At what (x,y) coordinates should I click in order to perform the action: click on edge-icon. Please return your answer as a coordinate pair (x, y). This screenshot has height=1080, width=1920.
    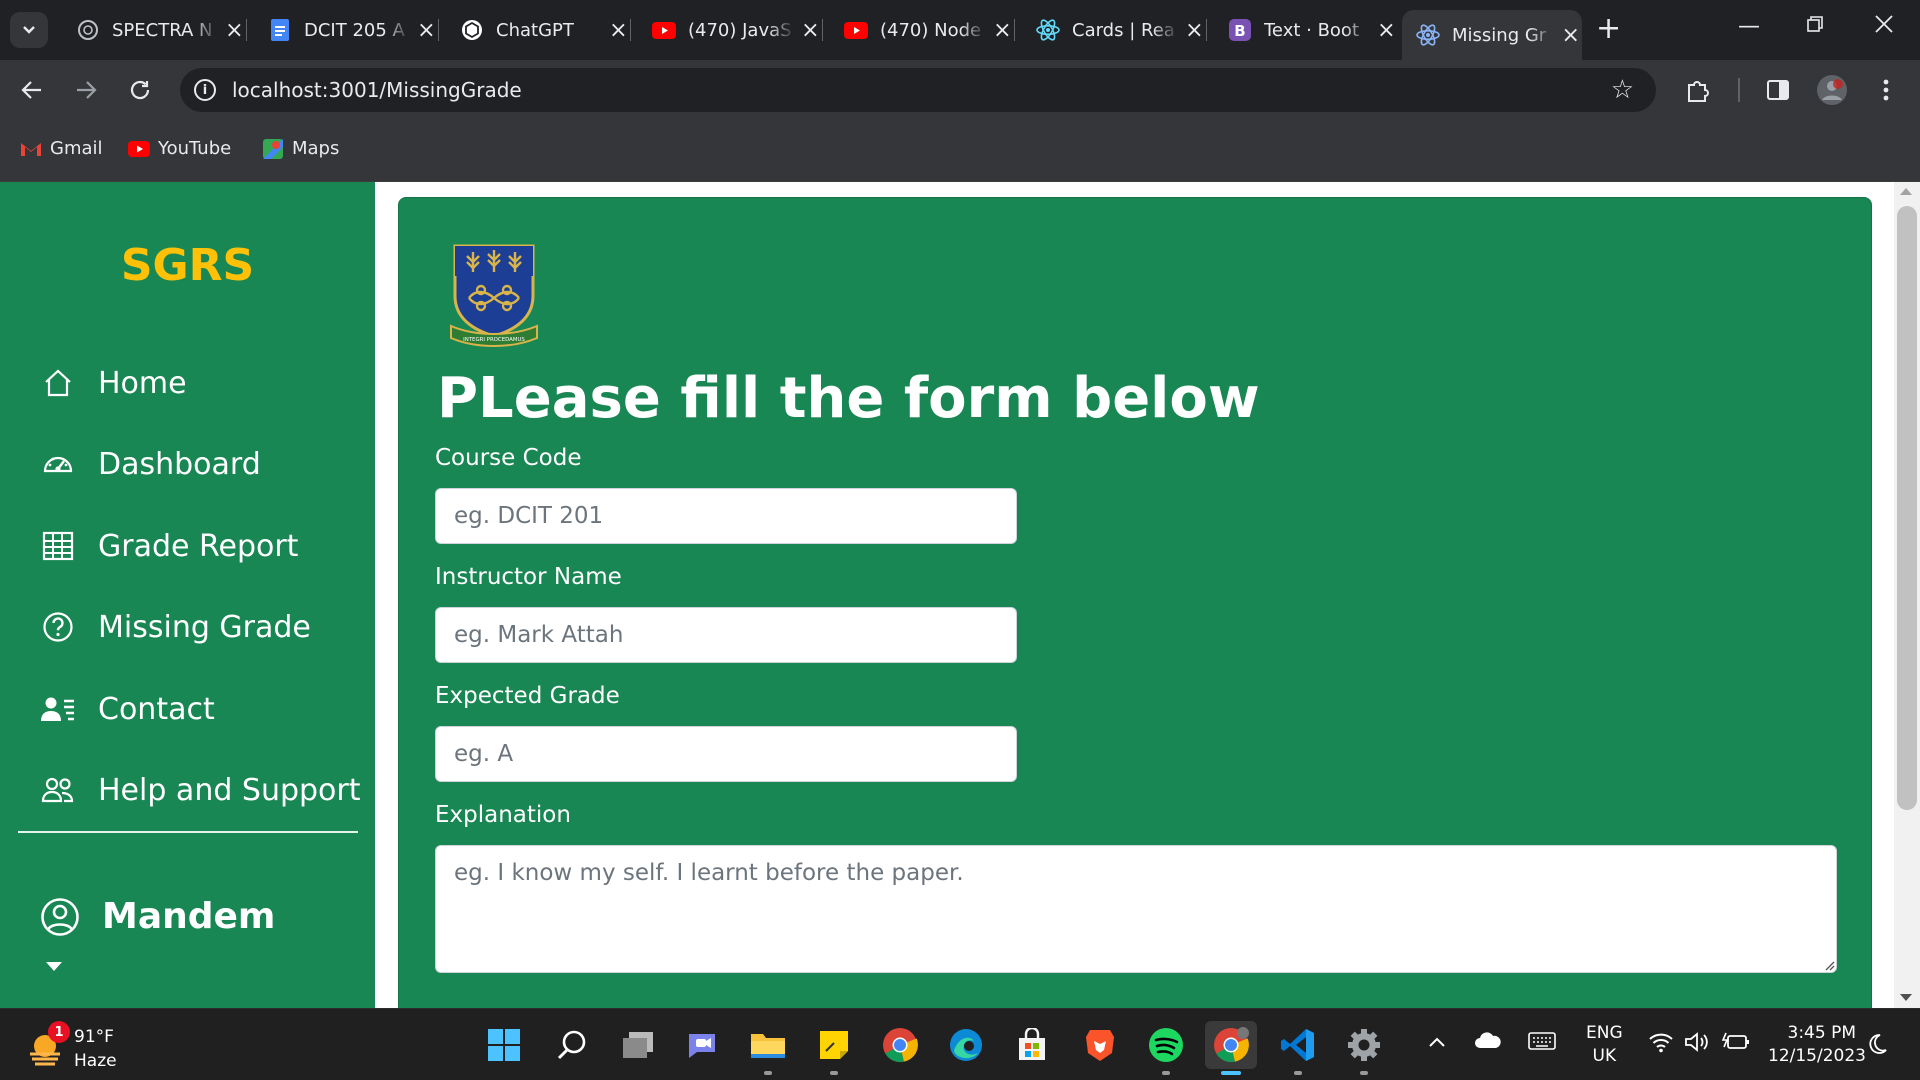
    Looking at the image, I should click on (966, 1045).